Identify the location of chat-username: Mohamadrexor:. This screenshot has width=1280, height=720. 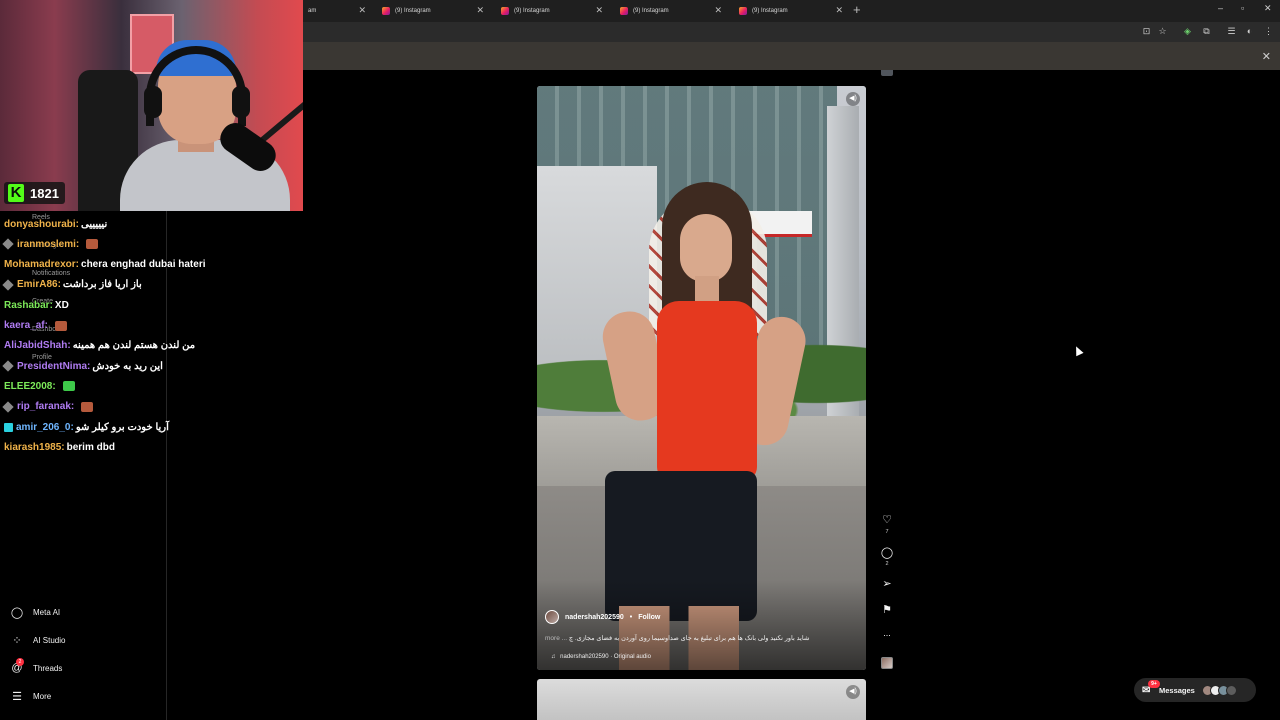
(42, 265).